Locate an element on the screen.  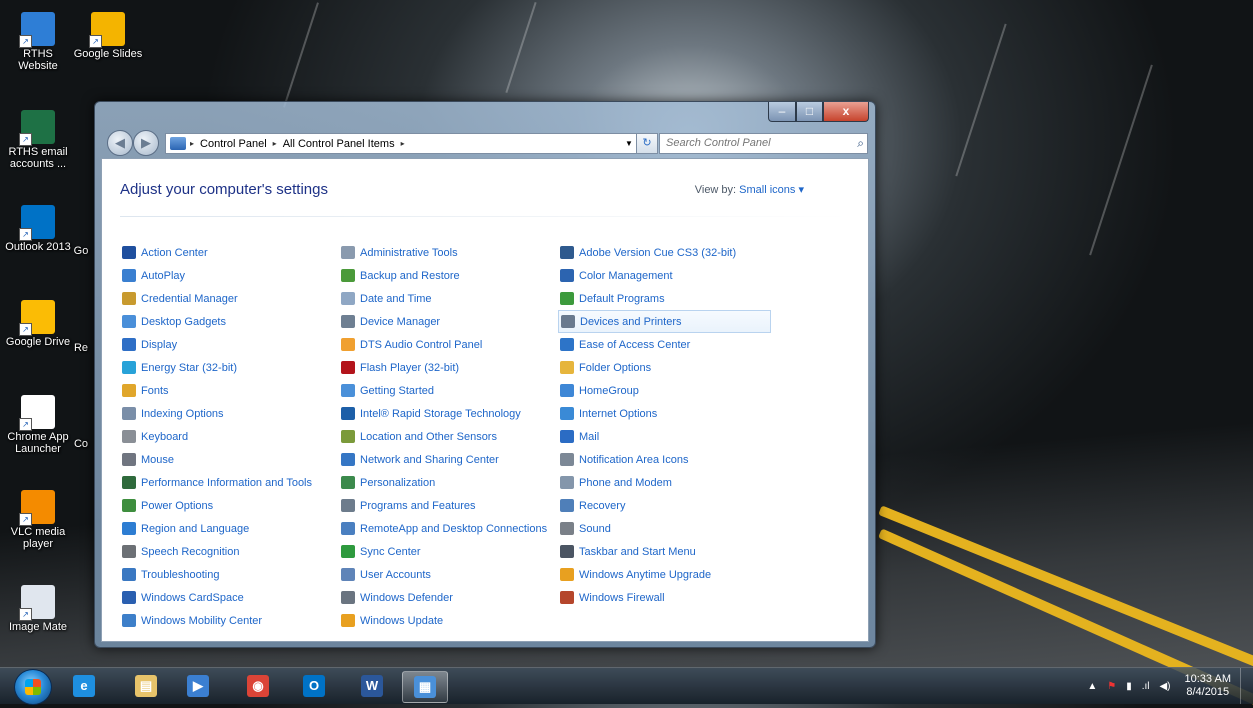
control-panel-item: Taskbar and Start Menu is located at coordinates (667, 551).